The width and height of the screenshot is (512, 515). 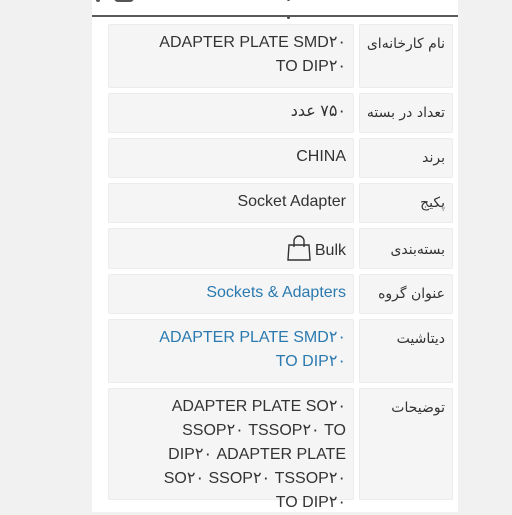 What do you see at coordinates (406, 248) in the screenshot?
I see `spec-label: بسته‌بندی` at bounding box center [406, 248].